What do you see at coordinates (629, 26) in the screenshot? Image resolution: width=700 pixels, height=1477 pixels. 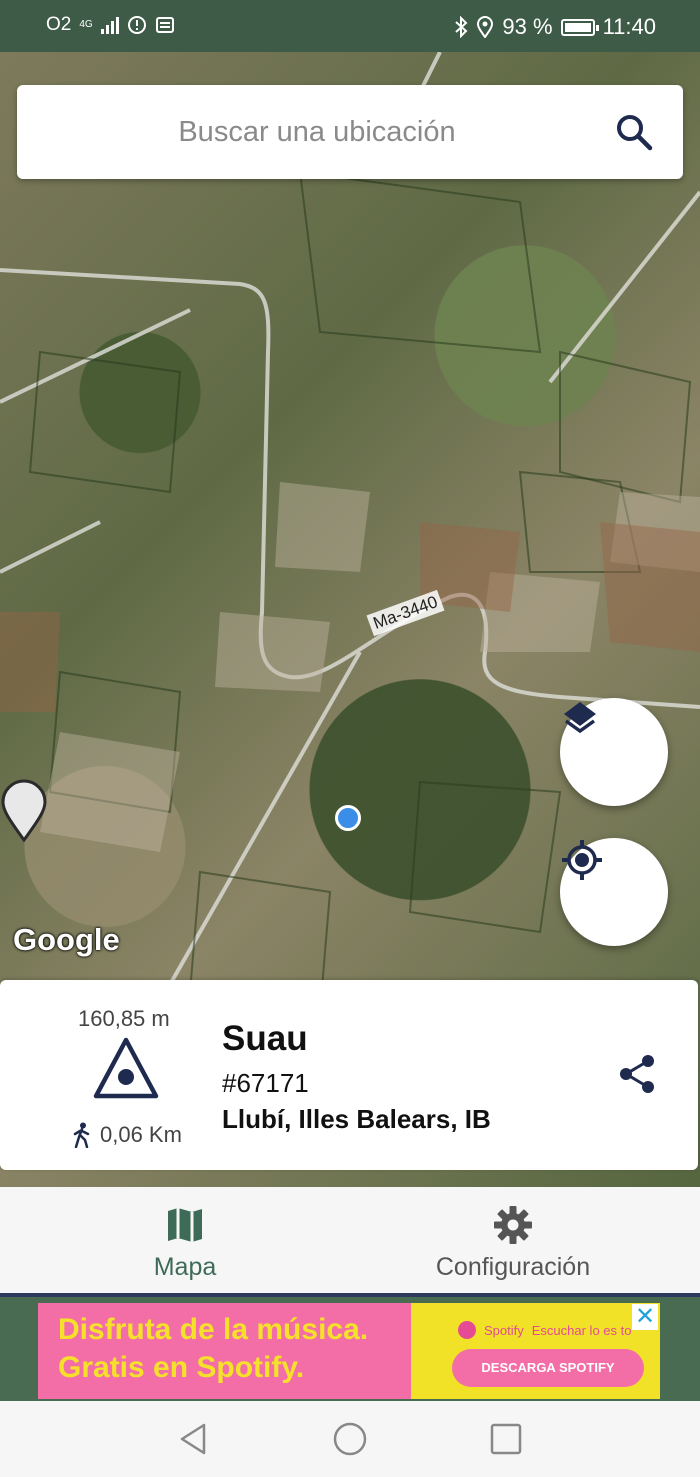 I see `clock: 11:40` at bounding box center [629, 26].